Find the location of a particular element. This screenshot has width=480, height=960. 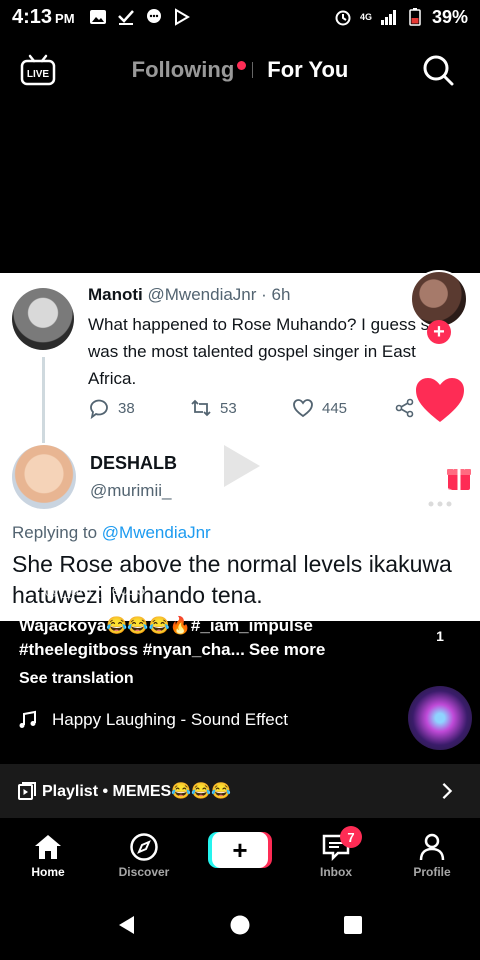

tweet1-replies: 38 is located at coordinates (139, 408).